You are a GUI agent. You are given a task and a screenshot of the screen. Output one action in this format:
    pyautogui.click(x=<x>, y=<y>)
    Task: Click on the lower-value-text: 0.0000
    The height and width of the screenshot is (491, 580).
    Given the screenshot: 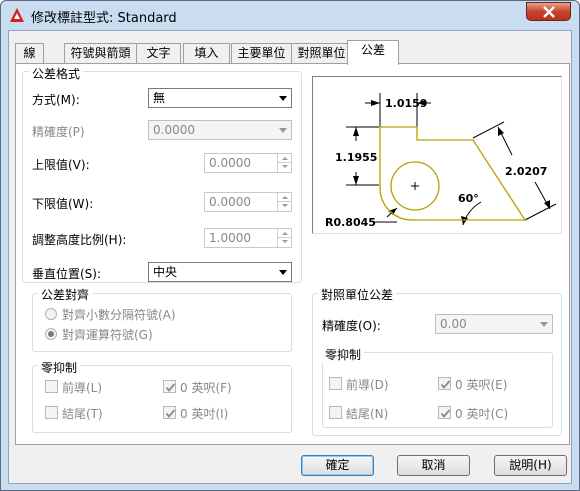 What is the action you would take?
    pyautogui.click(x=230, y=202)
    